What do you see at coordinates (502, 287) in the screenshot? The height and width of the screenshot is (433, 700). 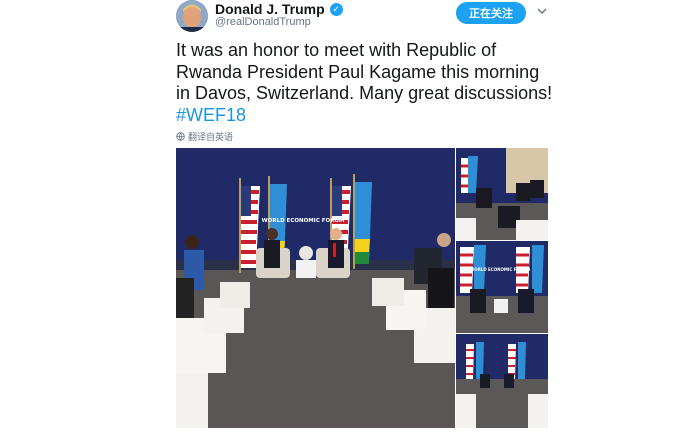 I see `photo-thumb-2: WORLD ECONOMIC FORUM` at bounding box center [502, 287].